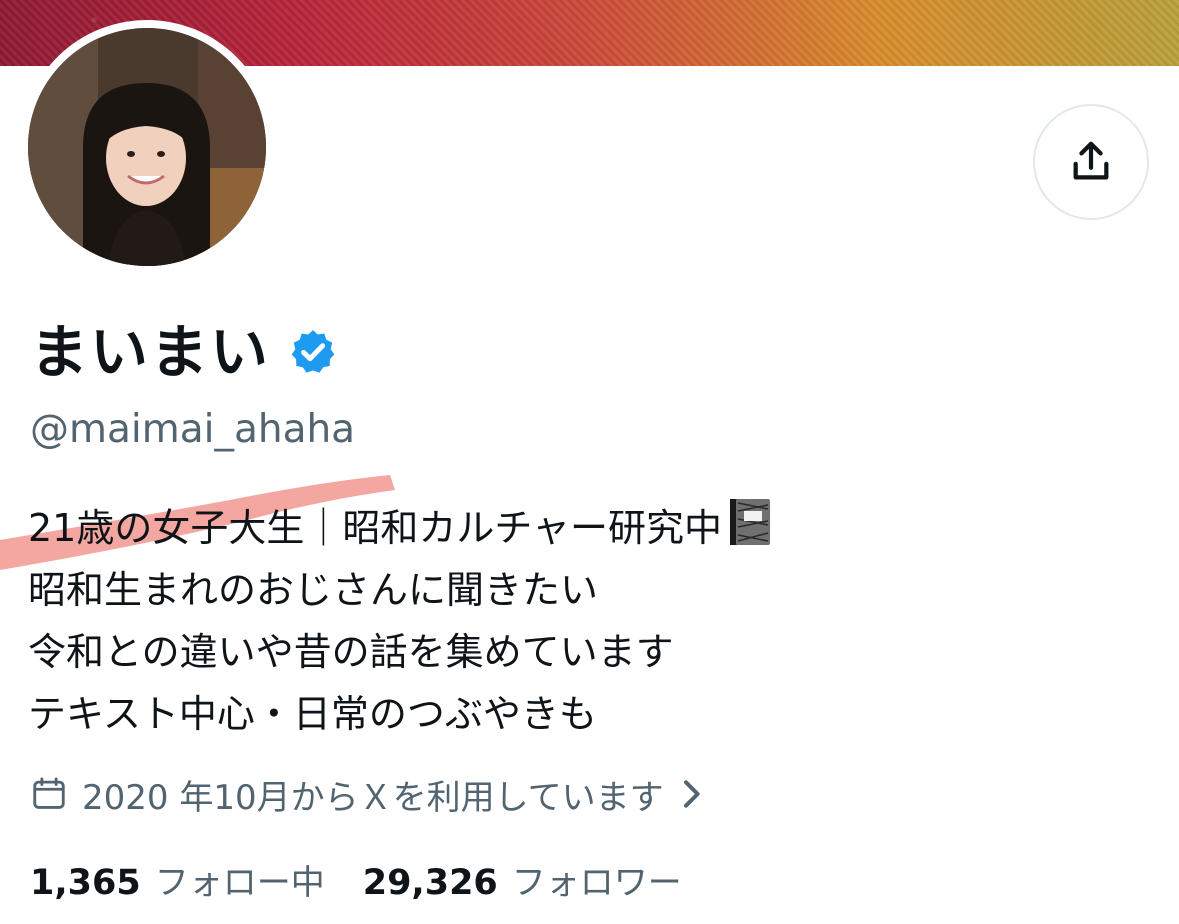 The width and height of the screenshot is (1179, 924). What do you see at coordinates (150, 352) in the screenshot?
I see `display-name: まいまい` at bounding box center [150, 352].